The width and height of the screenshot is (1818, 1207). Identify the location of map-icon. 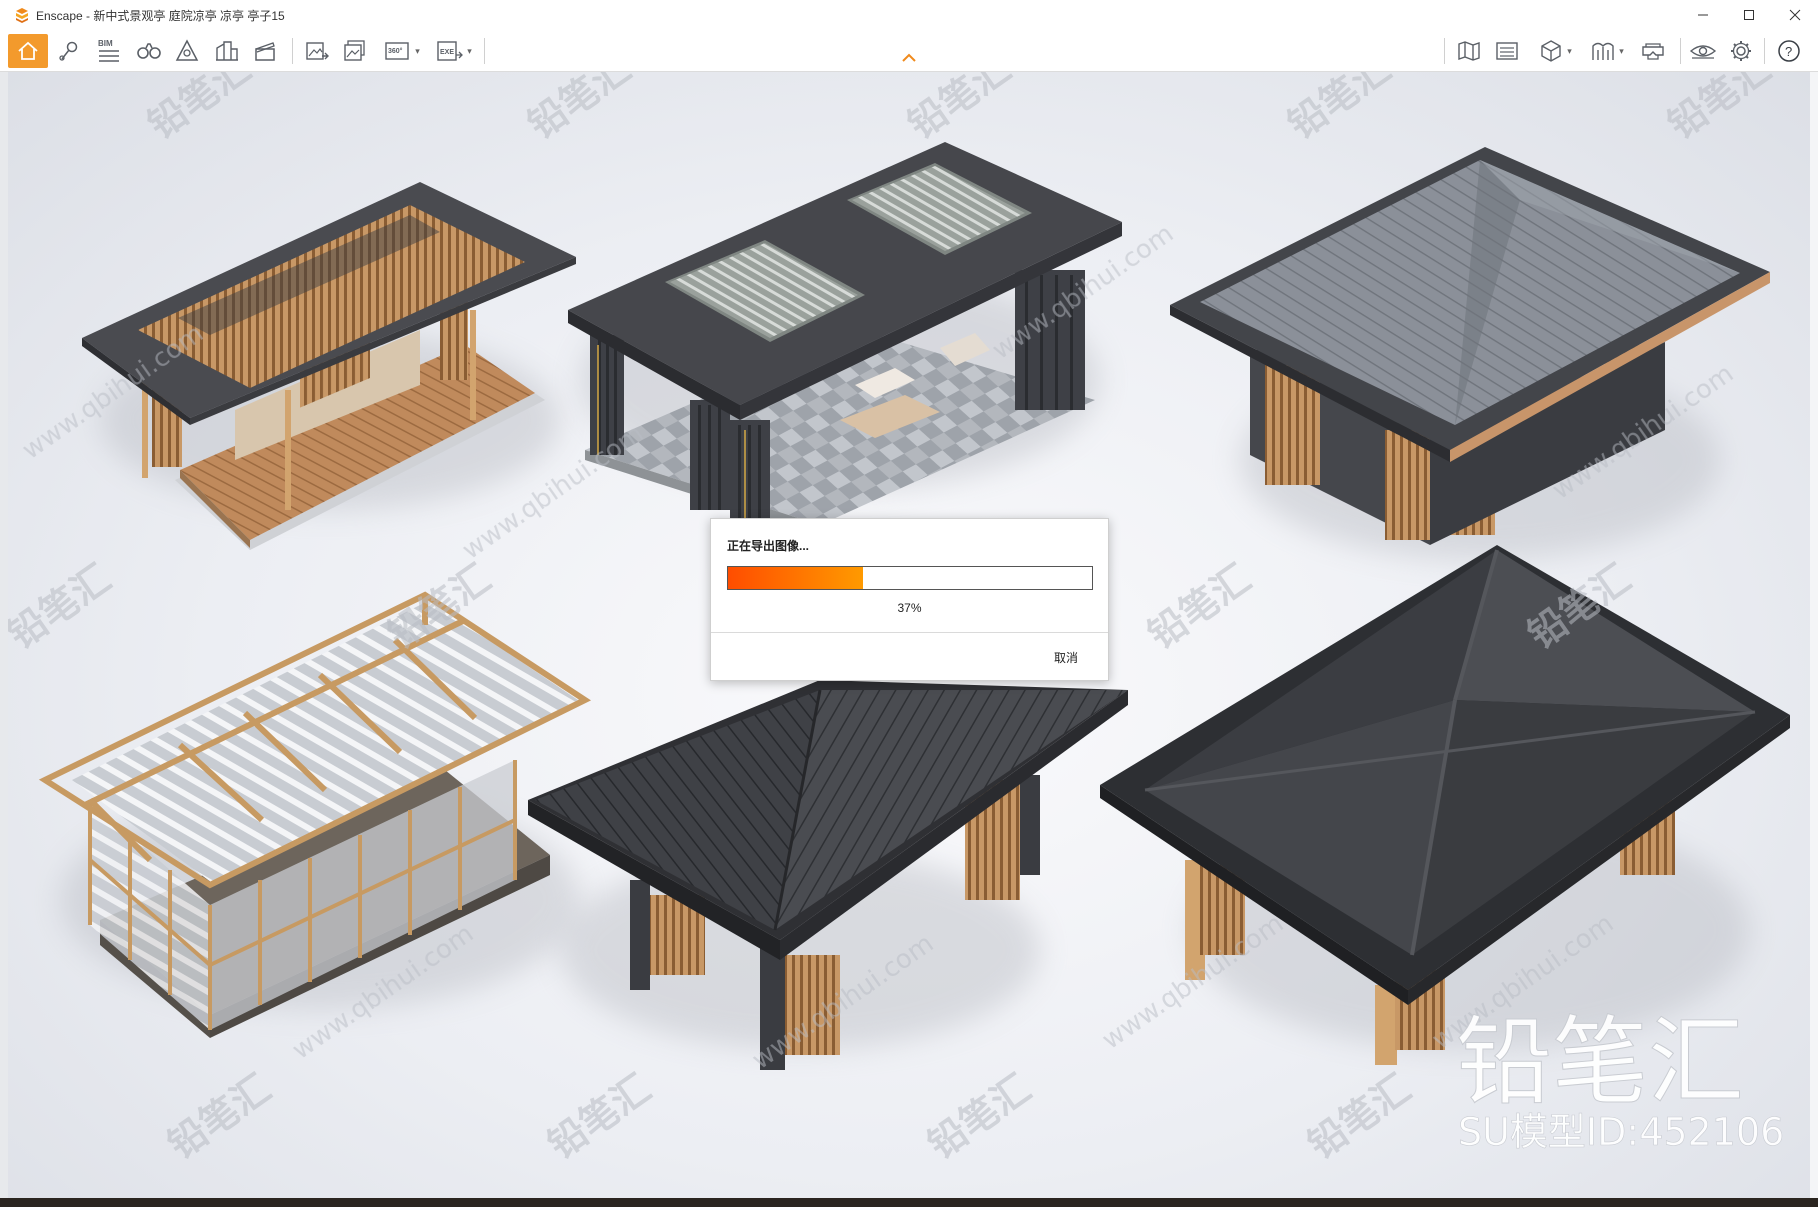
(1469, 51).